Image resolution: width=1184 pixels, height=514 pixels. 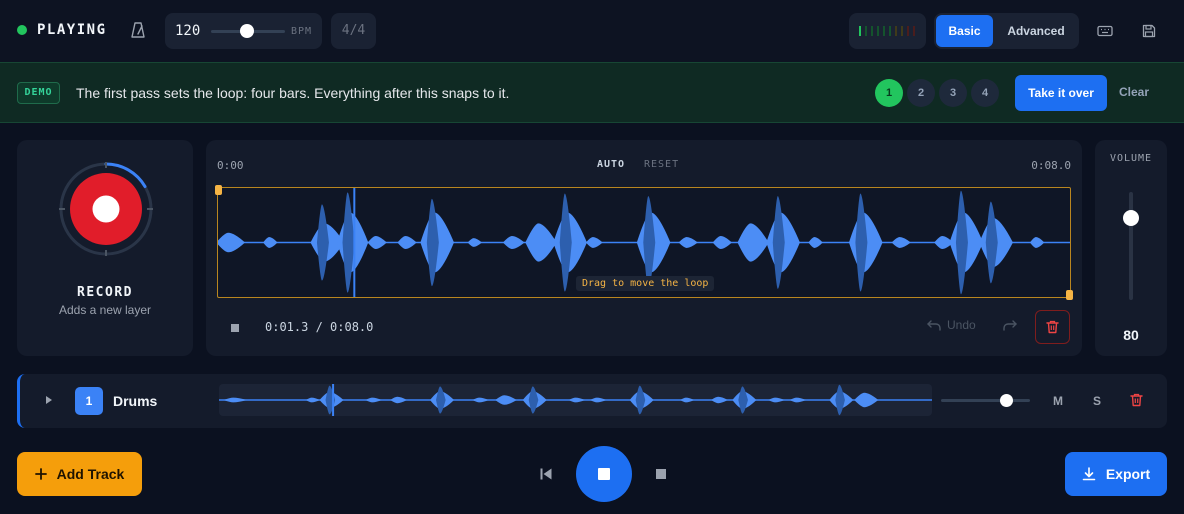 I want to click on track-name: Drums, so click(x=135, y=401).